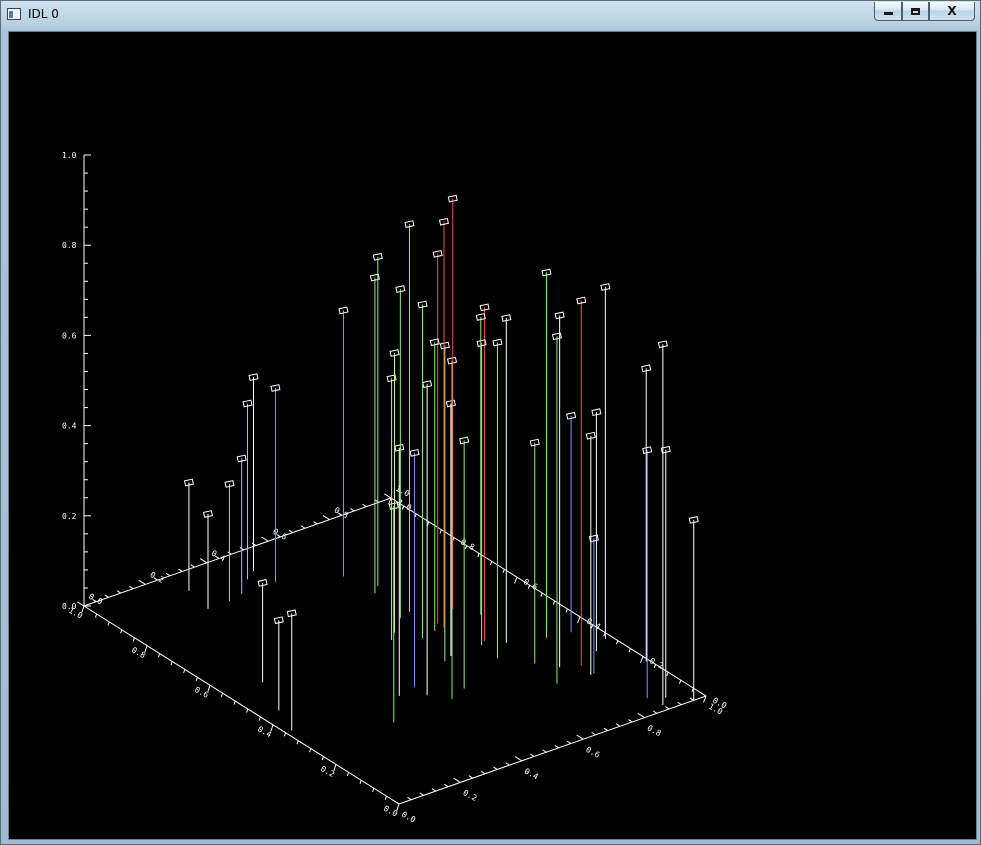  What do you see at coordinates (888, 11) in the screenshot?
I see `minimize-button` at bounding box center [888, 11].